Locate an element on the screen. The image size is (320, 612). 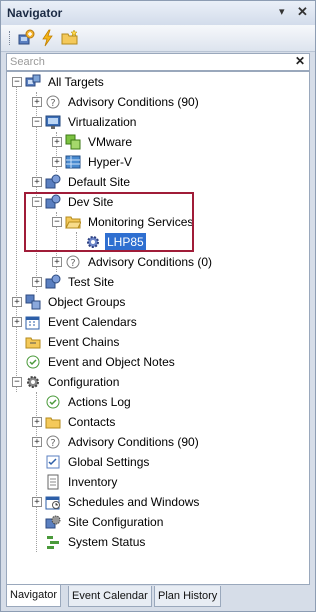
tree-item-all-targets: − All Targets is located at coordinates (157, 82).